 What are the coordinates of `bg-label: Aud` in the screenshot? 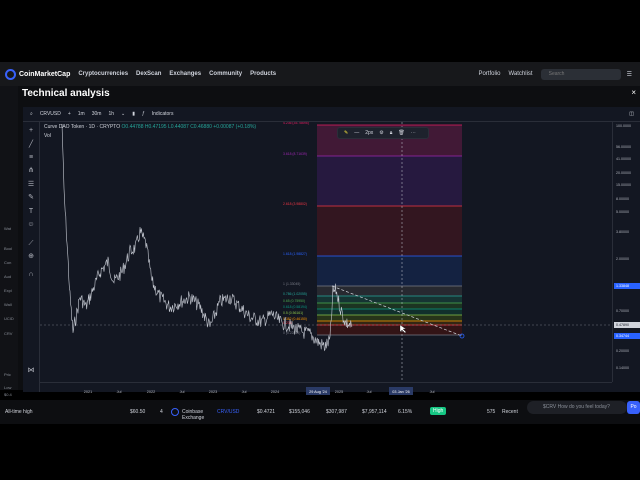 It's located at (8, 276).